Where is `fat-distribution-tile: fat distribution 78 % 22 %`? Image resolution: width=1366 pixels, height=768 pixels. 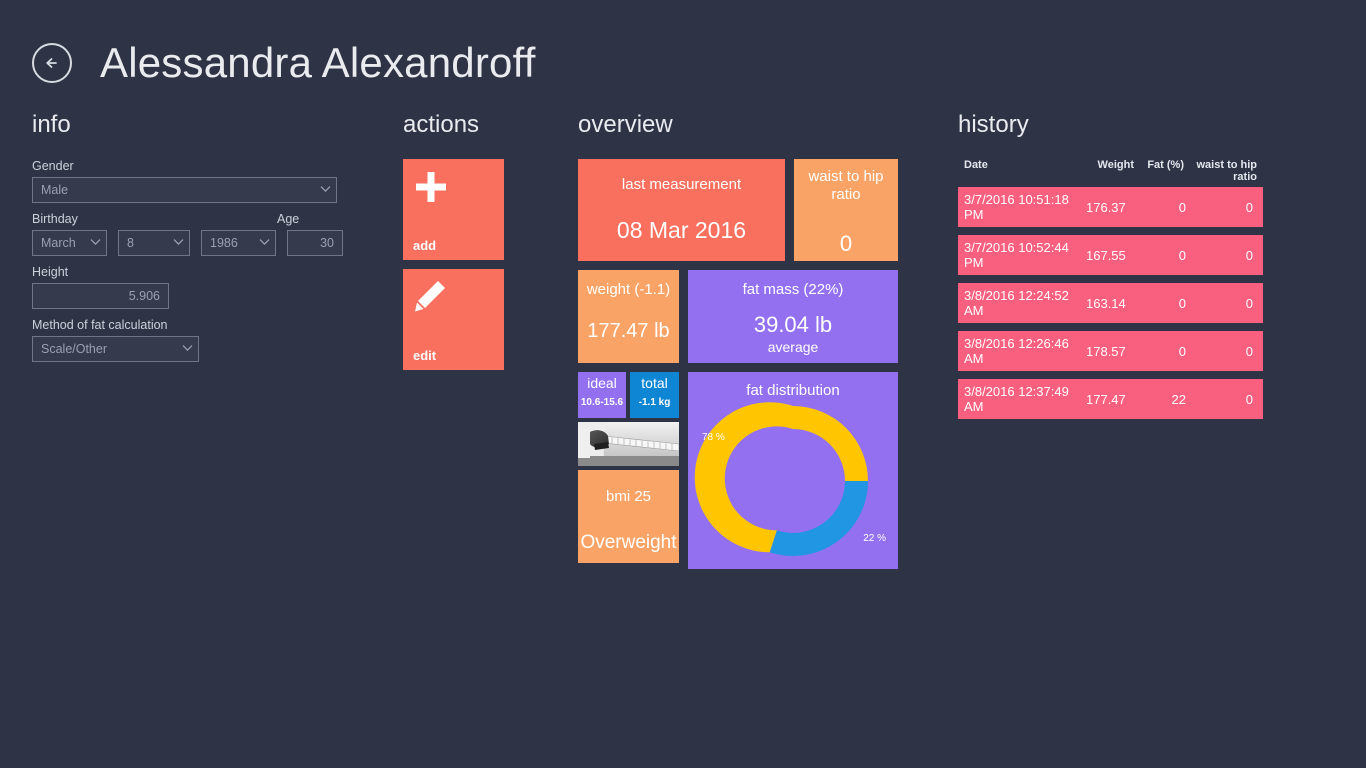 fat-distribution-tile: fat distribution 78 % 22 % is located at coordinates (793, 470).